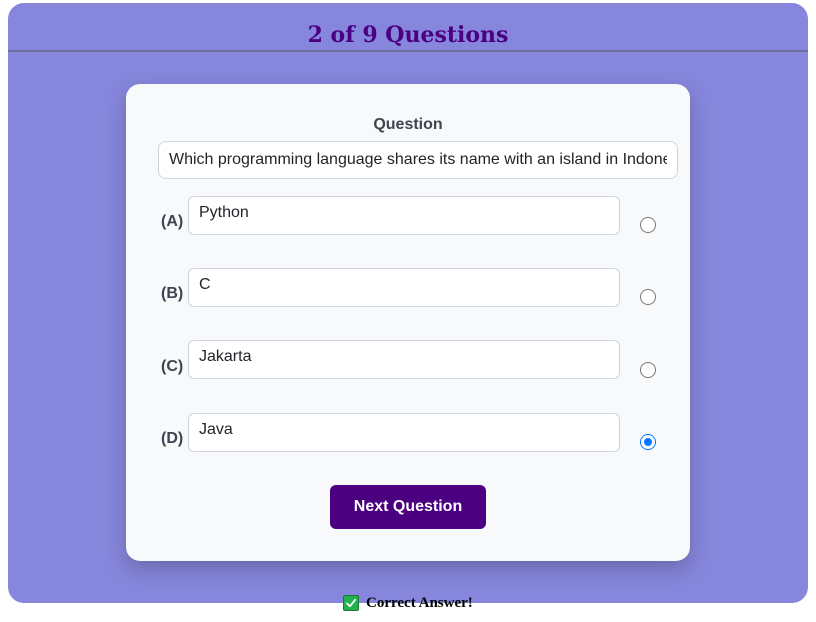  I want to click on option-b-input, so click(404, 287).